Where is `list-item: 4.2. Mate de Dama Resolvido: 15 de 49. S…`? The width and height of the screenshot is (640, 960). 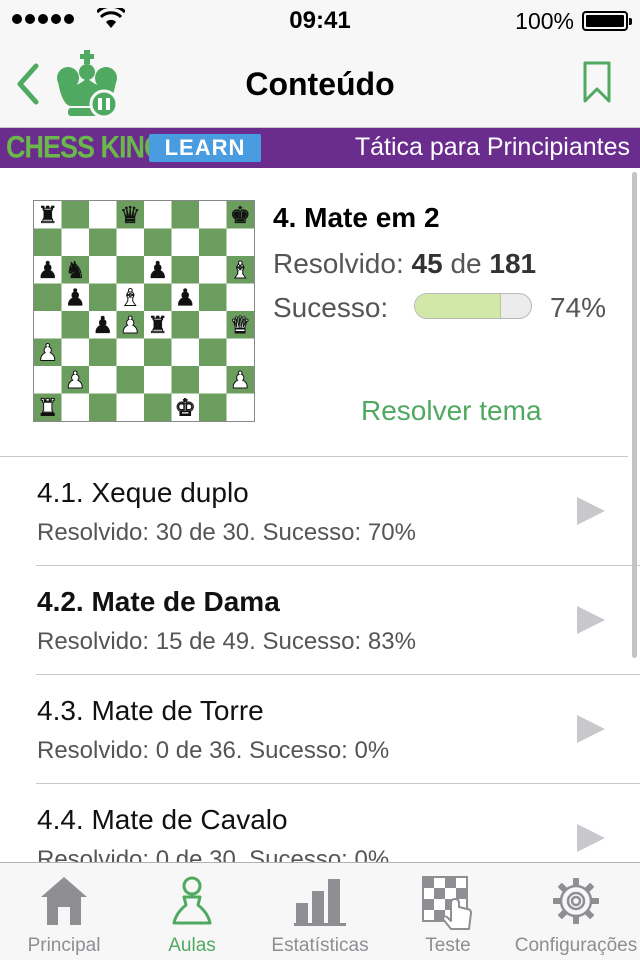 list-item: 4.2. Mate de Dama Resolvido: 15 de 49. S… is located at coordinates (320, 620).